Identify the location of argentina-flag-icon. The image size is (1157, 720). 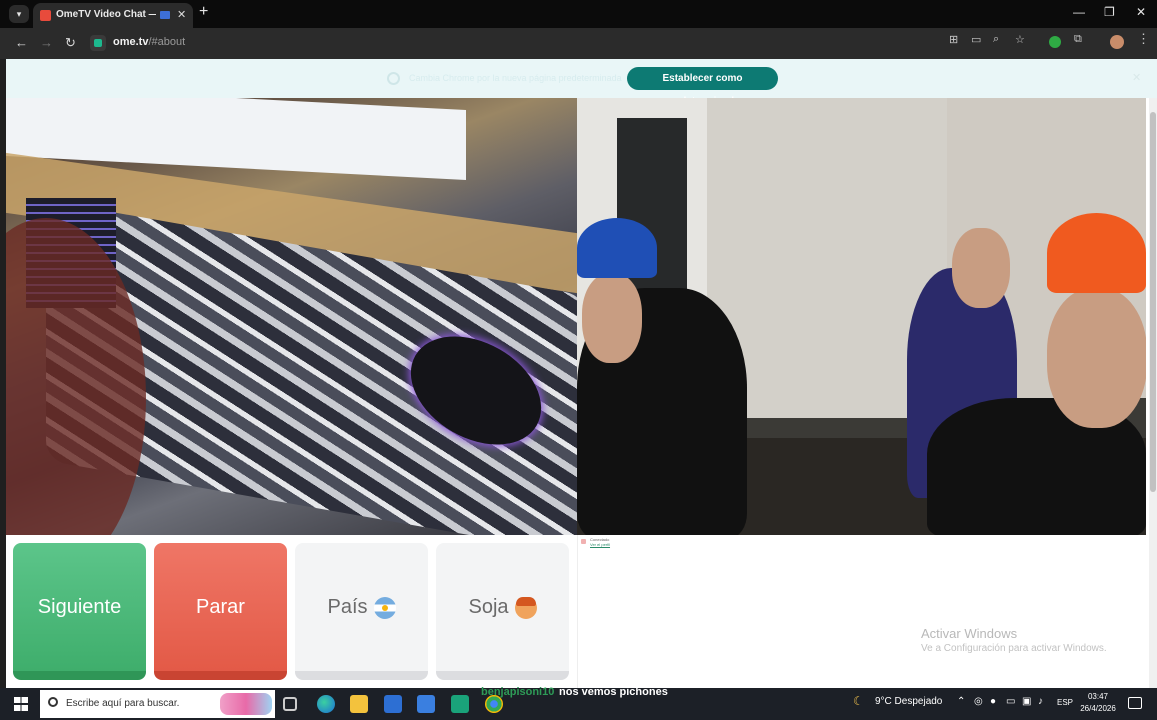
(384, 607).